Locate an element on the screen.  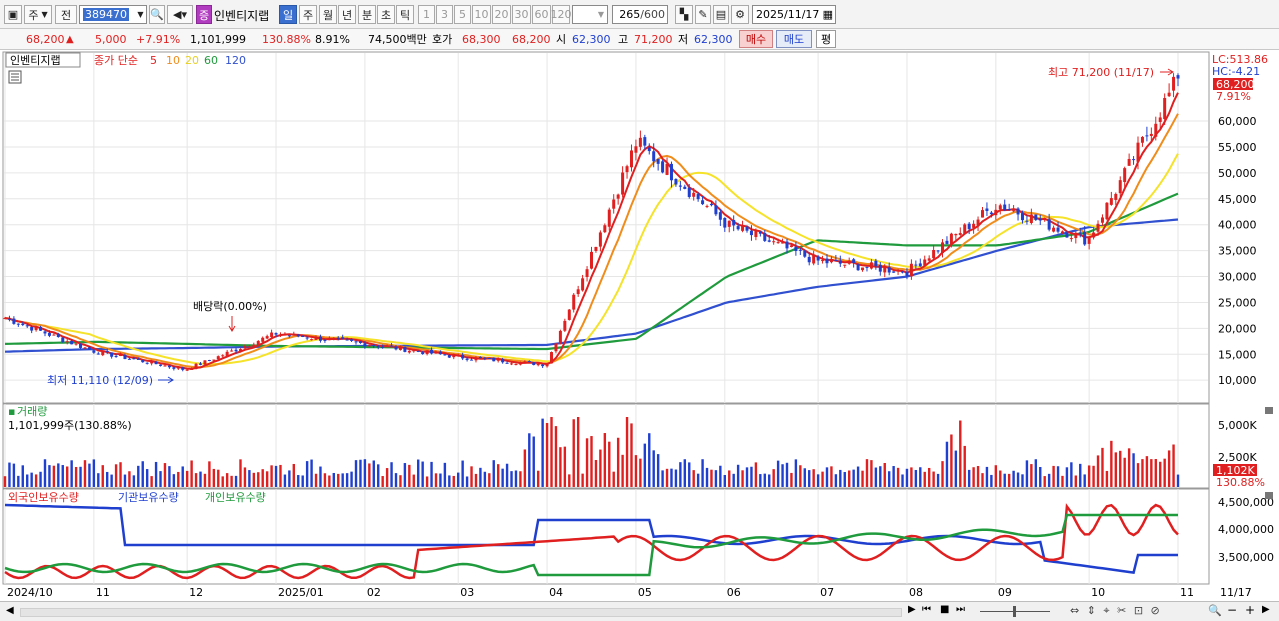
calendar-icon: ▦ is located at coordinates (828, 14).